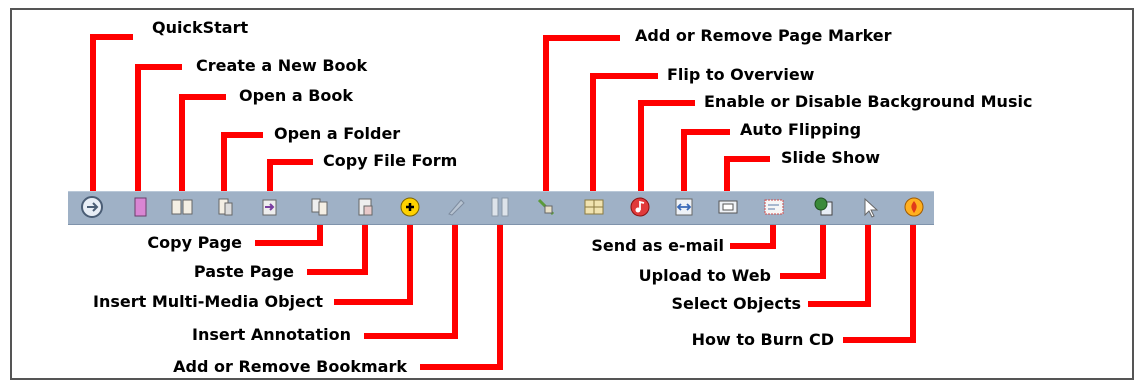  What do you see at coordinates (111, 120) in the screenshot?
I see `connector-quickstart` at bounding box center [111, 120].